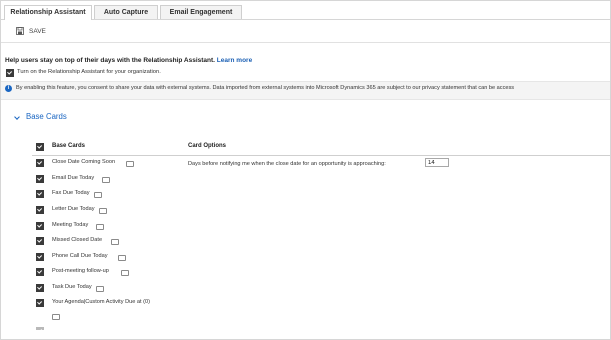  Describe the element at coordinates (234, 60) in the screenshot. I see `learn-more-link: Learn more` at that location.